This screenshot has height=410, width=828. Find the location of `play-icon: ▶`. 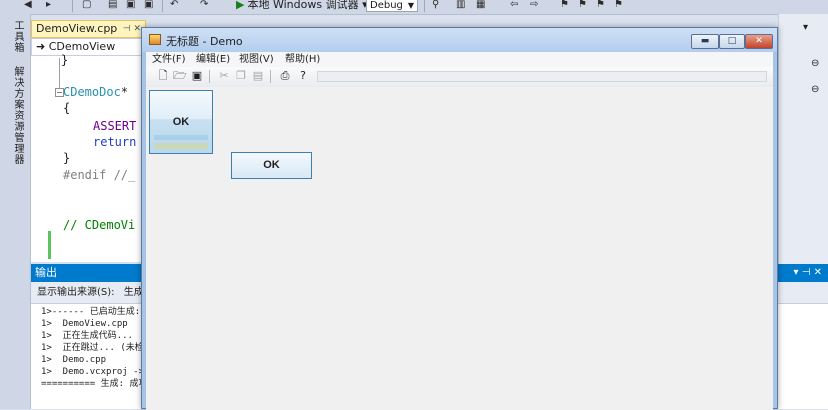

play-icon: ▶ is located at coordinates (240, 5).